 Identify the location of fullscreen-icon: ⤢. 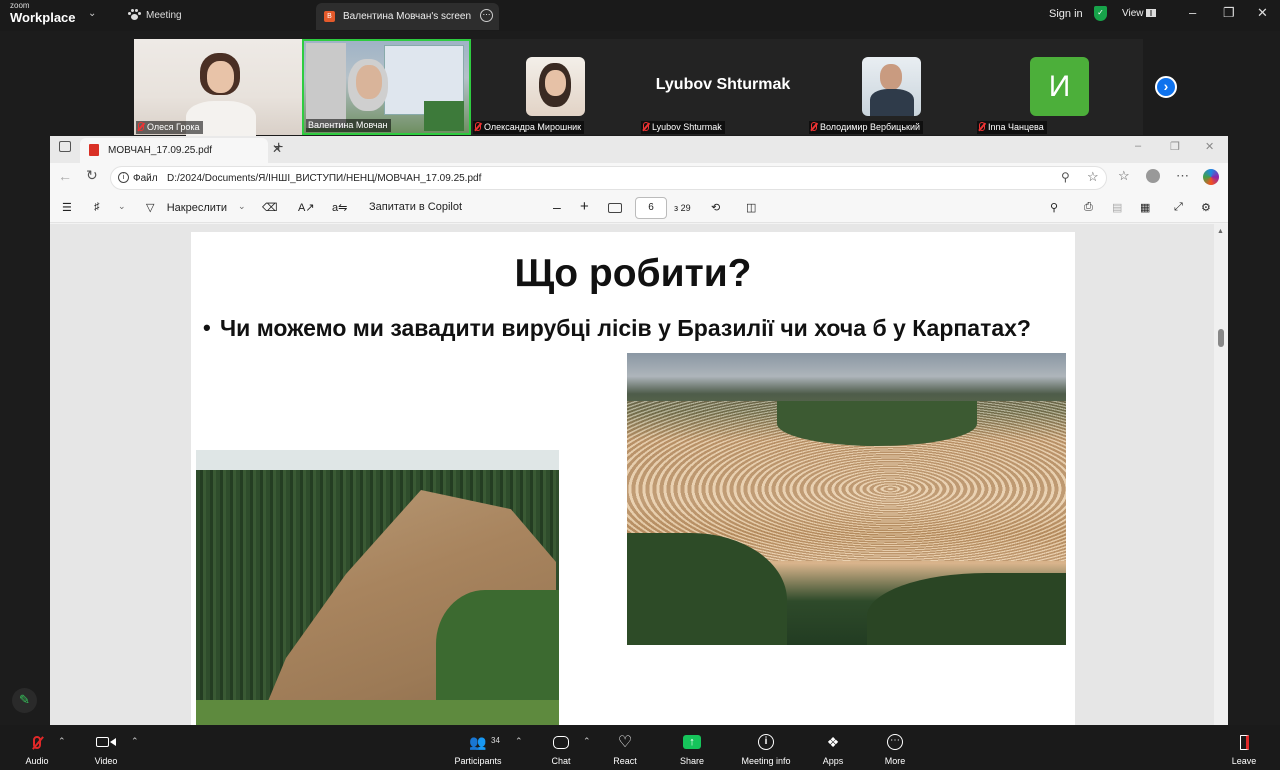
(1178, 207).